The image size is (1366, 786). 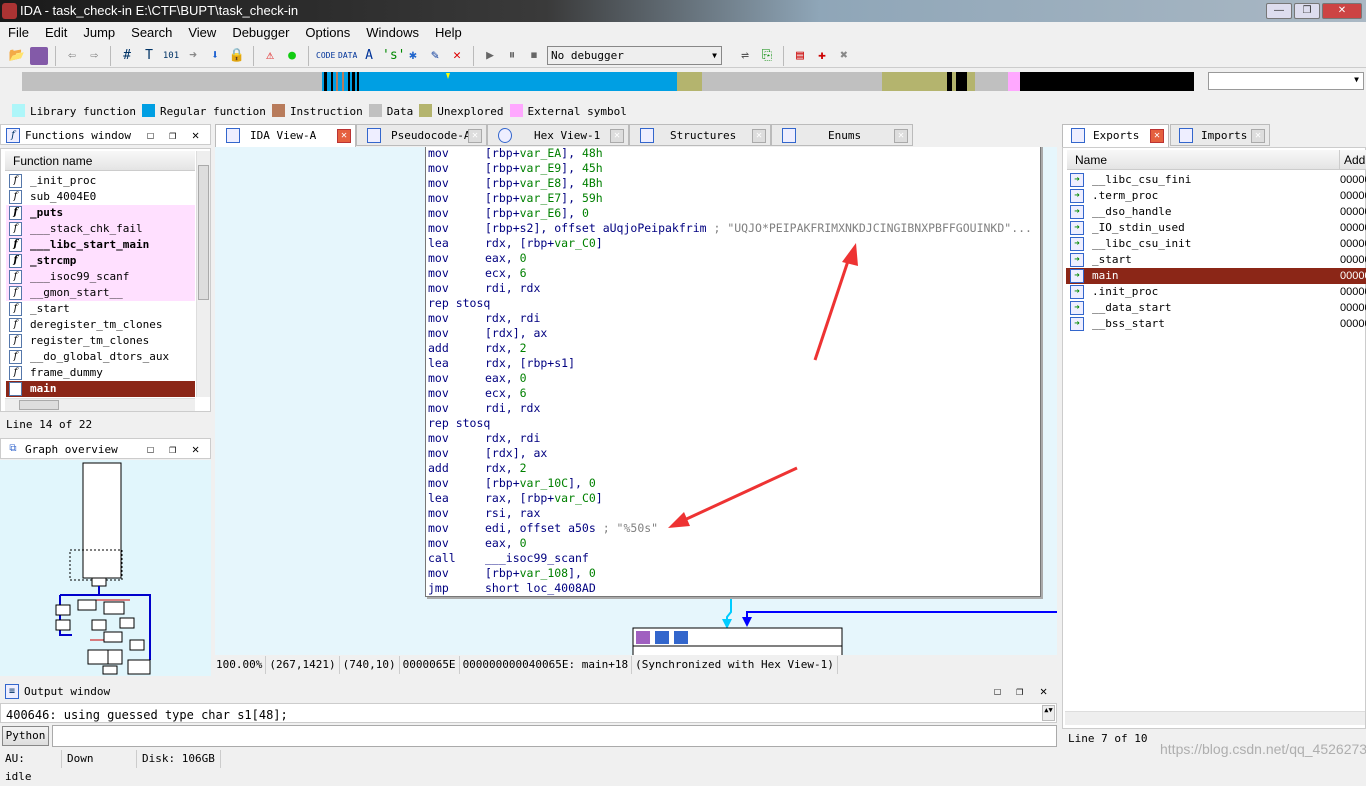 What do you see at coordinates (94, 56) in the screenshot?
I see `forward-icon: ⇨` at bounding box center [94, 56].